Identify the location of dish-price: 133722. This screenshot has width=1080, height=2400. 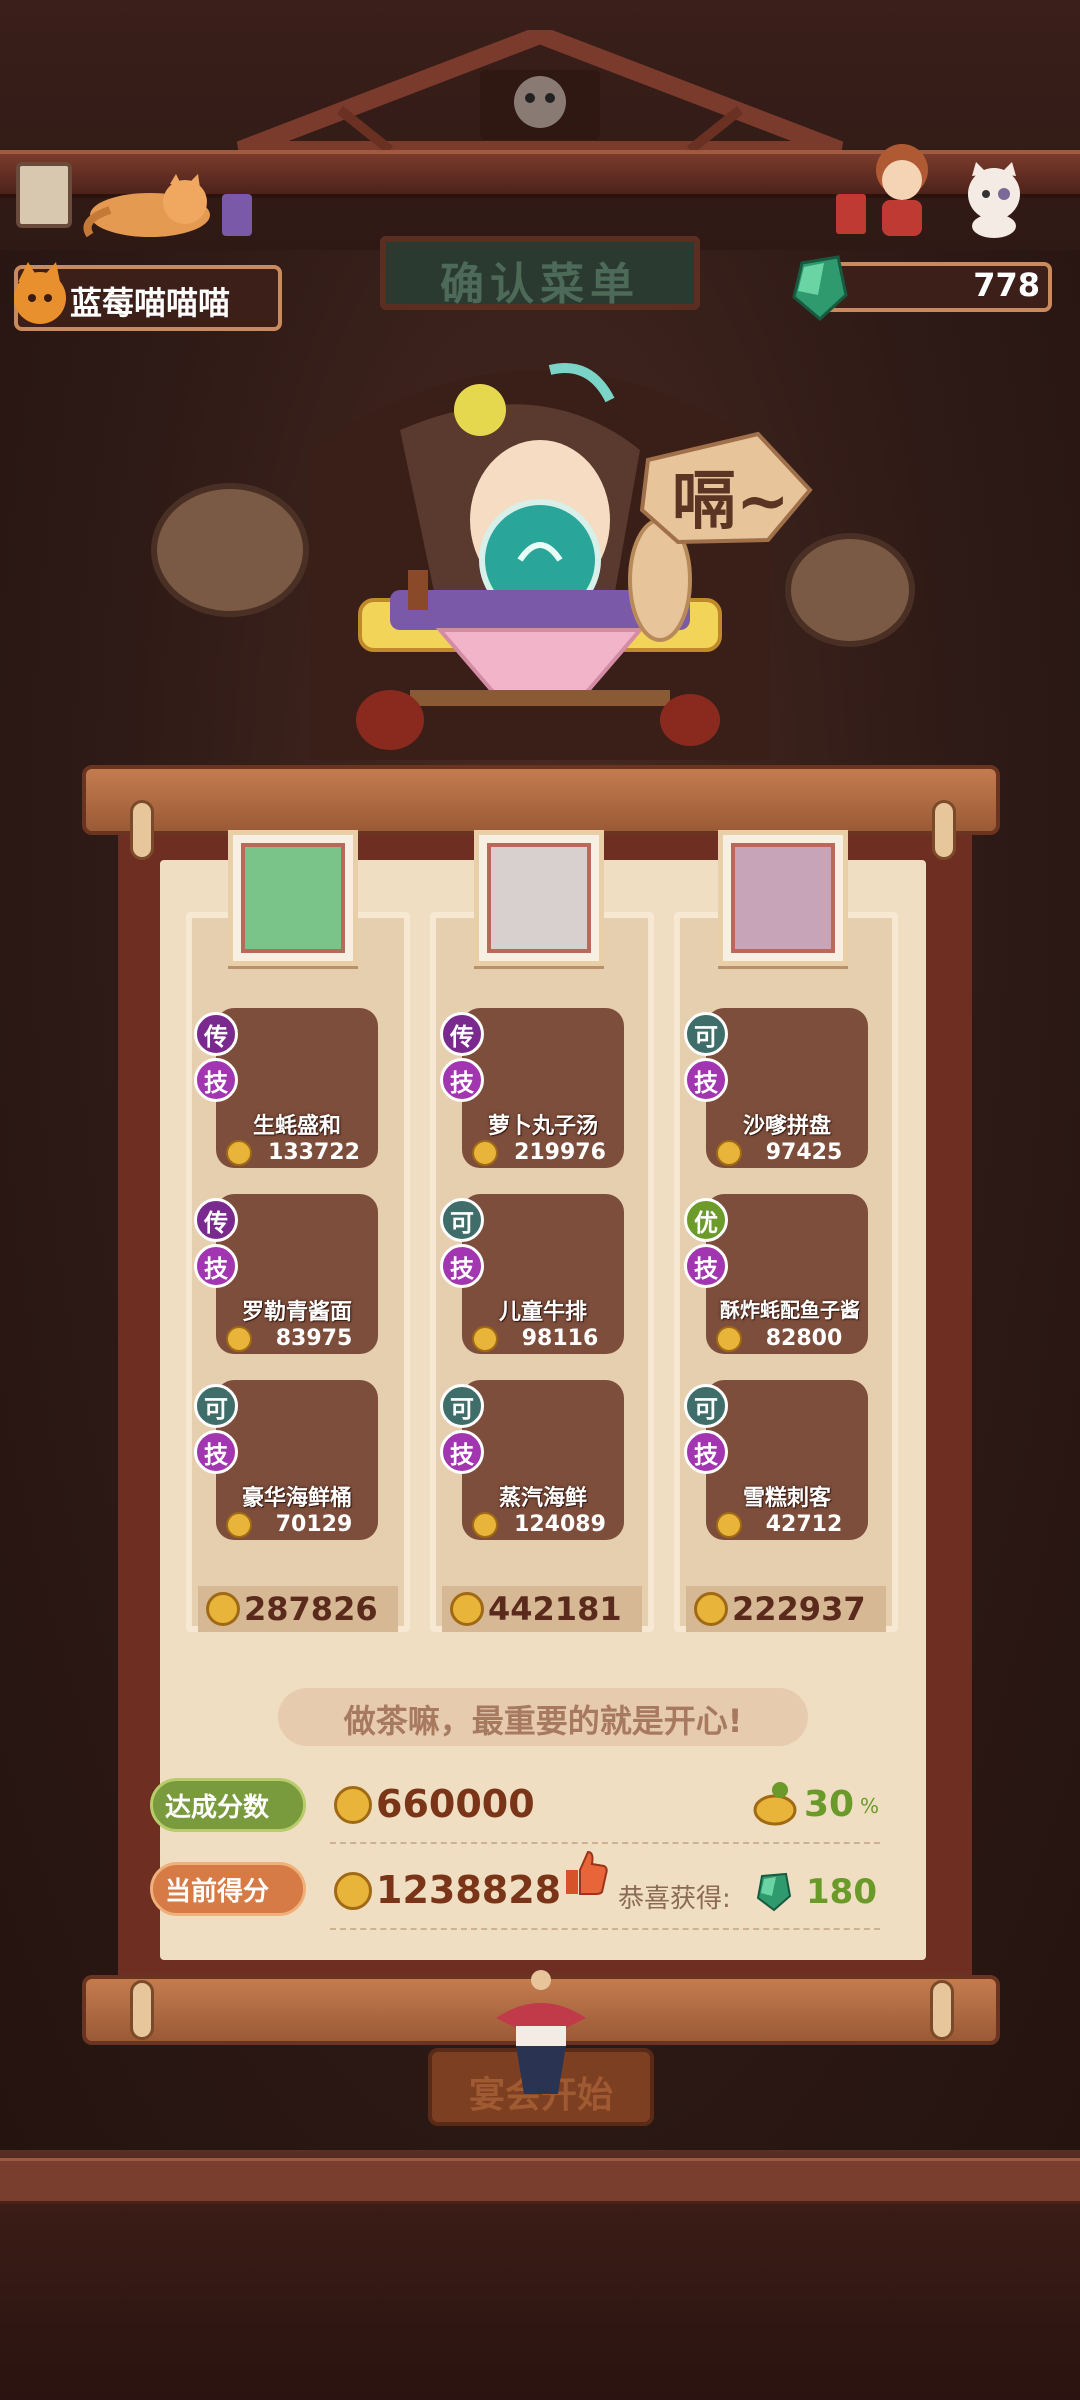
(297, 1153).